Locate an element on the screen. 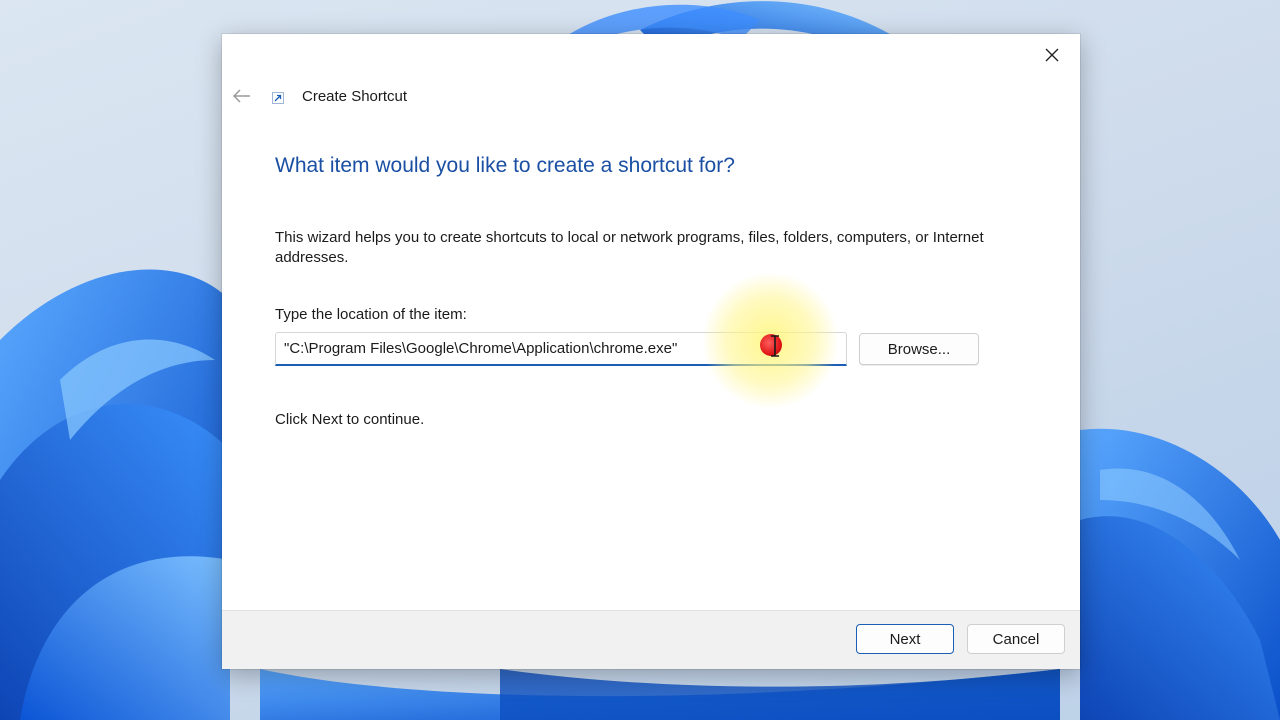 The image size is (1280, 720). close-icon is located at coordinates (1052, 55).